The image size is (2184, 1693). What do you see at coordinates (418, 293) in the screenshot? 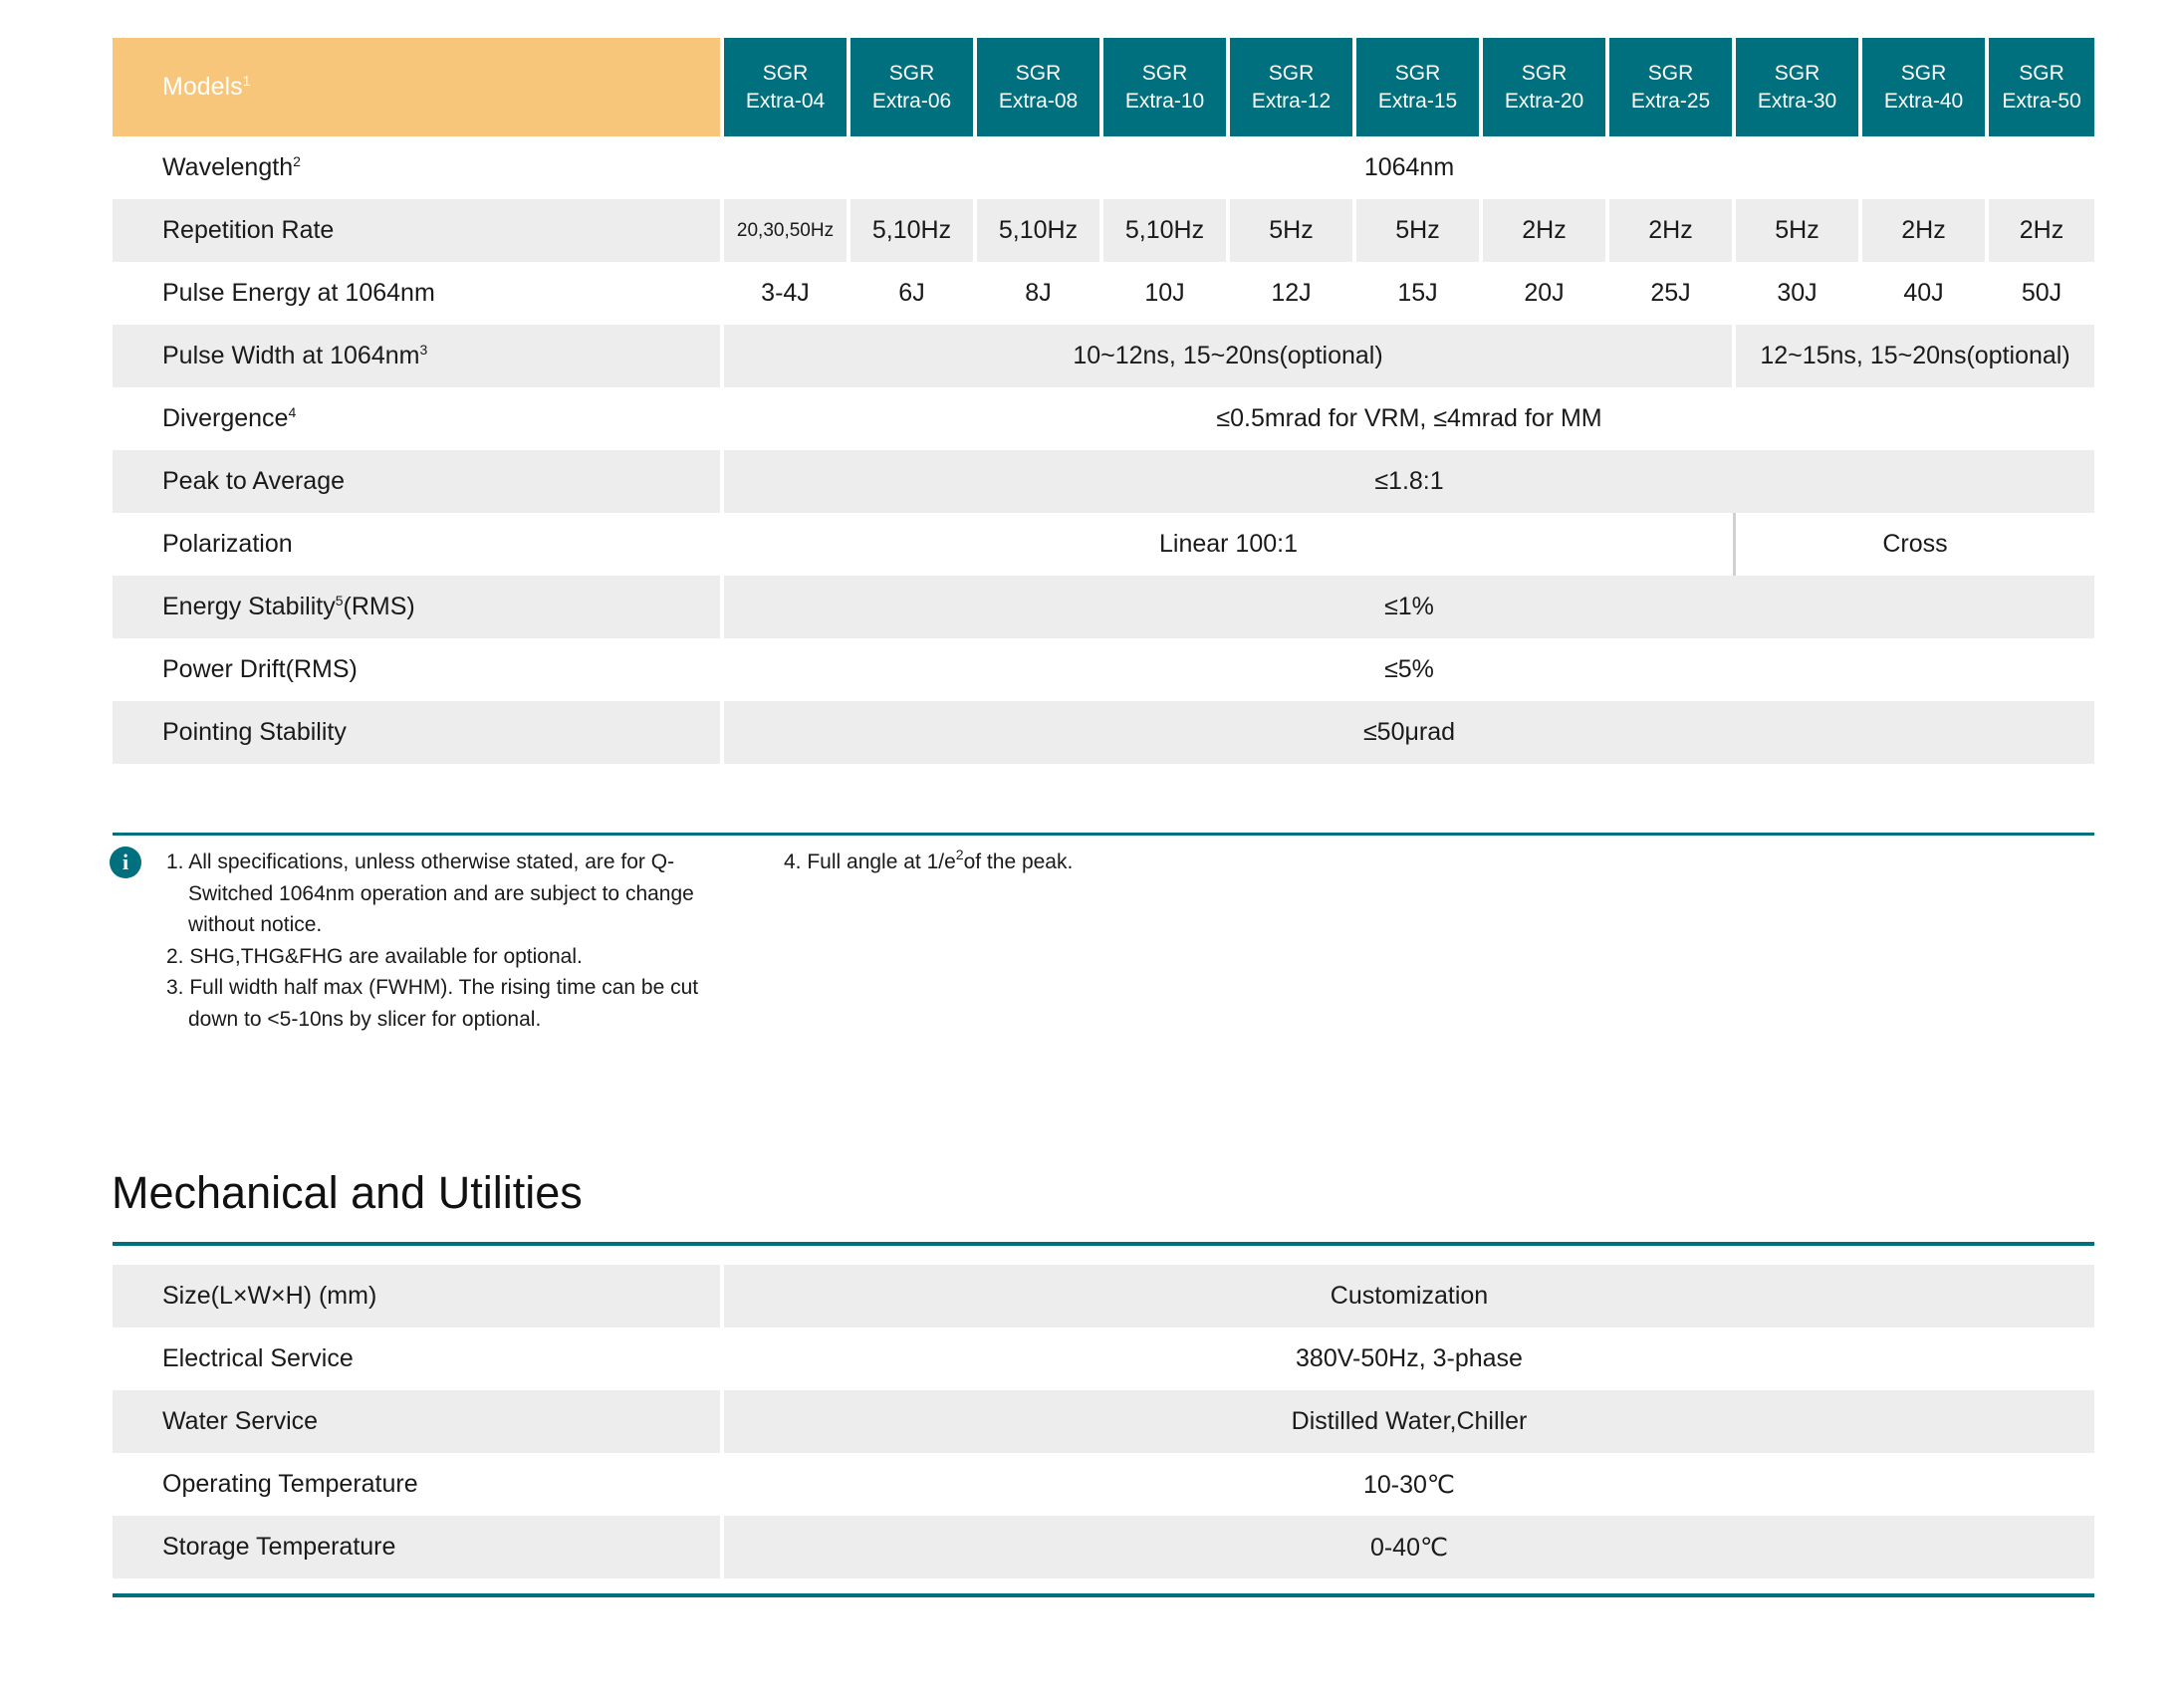
I see `row-label: Pulse Energy at 1064nm` at bounding box center [418, 293].